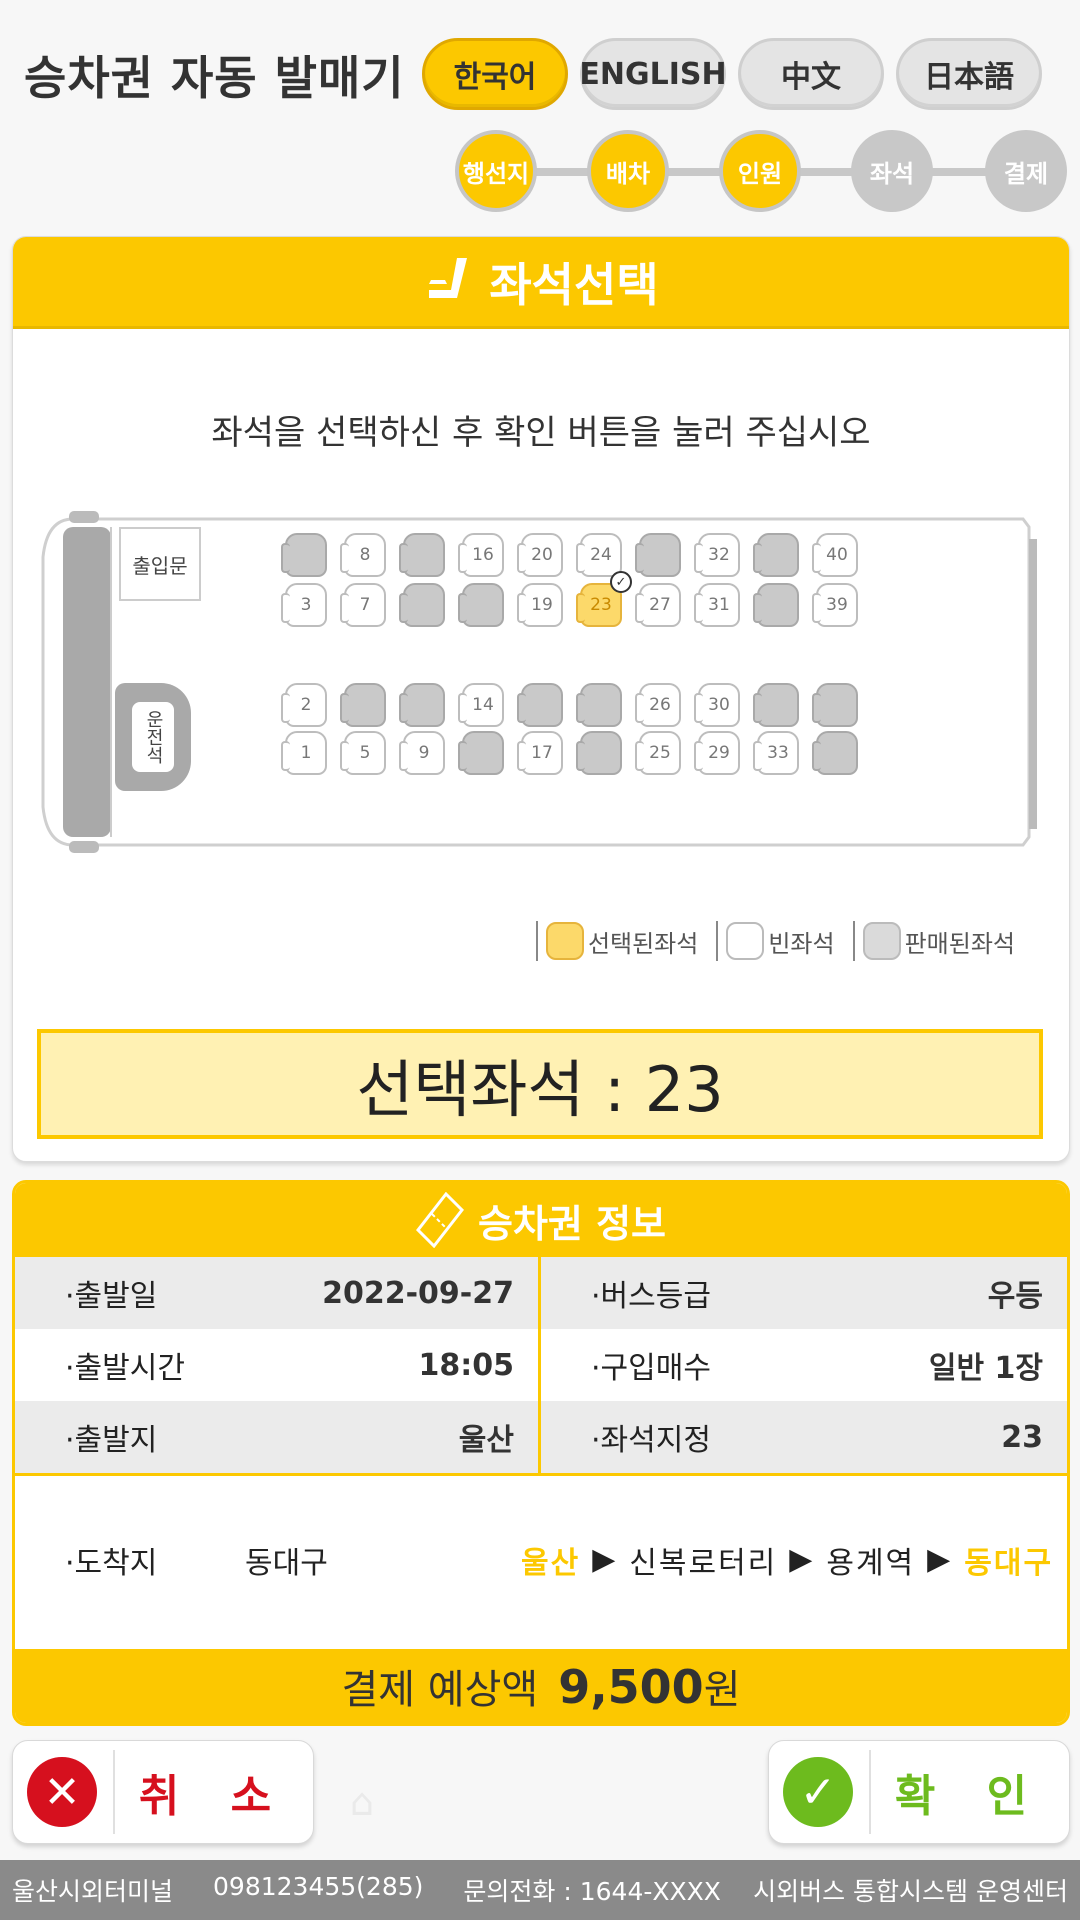 This screenshot has width=1080, height=1920. What do you see at coordinates (574, 284) in the screenshot?
I see `seat-panel-title: 좌석선택` at bounding box center [574, 284].